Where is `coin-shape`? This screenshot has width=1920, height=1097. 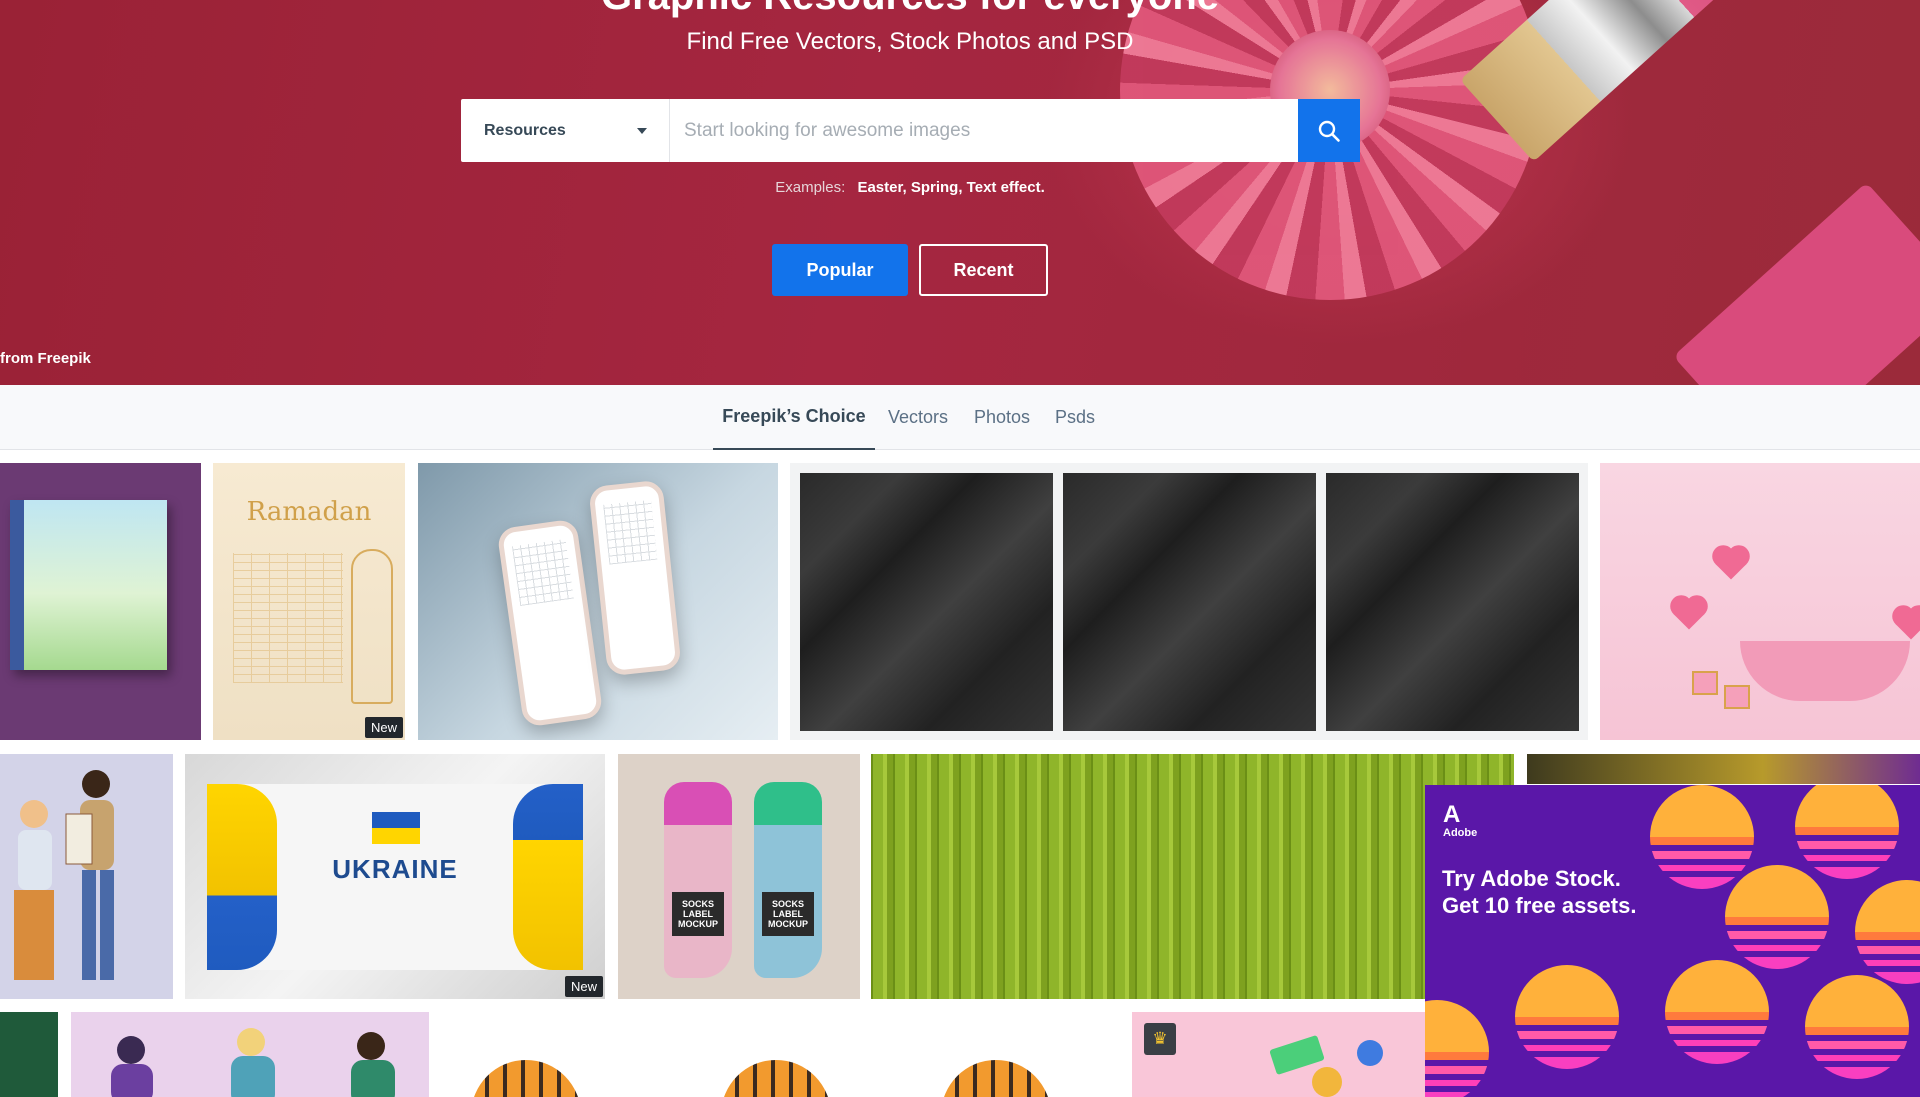
coin-shape is located at coordinates (1327, 1082).